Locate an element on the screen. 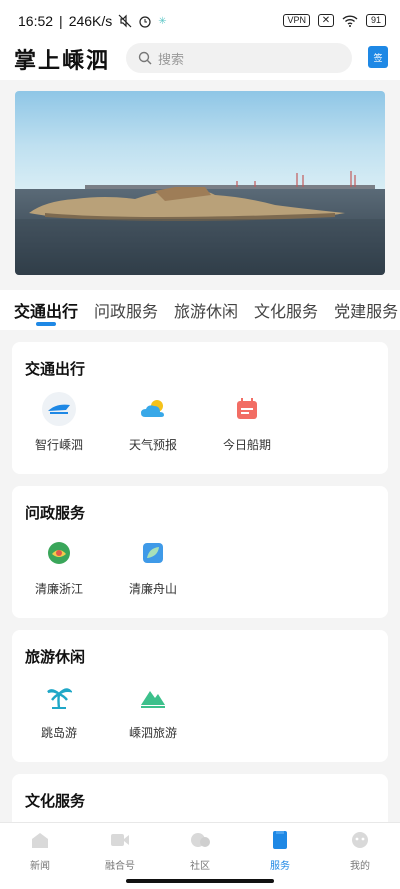 The image size is (400, 889). app-logo: 掌上嵊泗 is located at coordinates (62, 61).